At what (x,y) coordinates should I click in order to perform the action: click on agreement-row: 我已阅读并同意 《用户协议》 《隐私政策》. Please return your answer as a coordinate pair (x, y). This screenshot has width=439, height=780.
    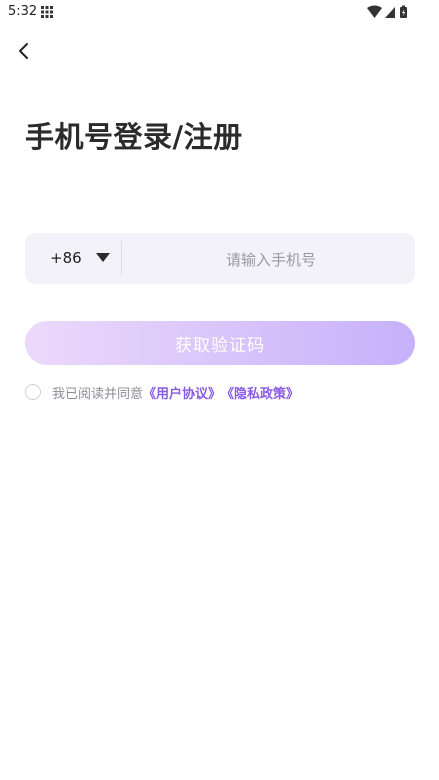
    Looking at the image, I should click on (162, 392).